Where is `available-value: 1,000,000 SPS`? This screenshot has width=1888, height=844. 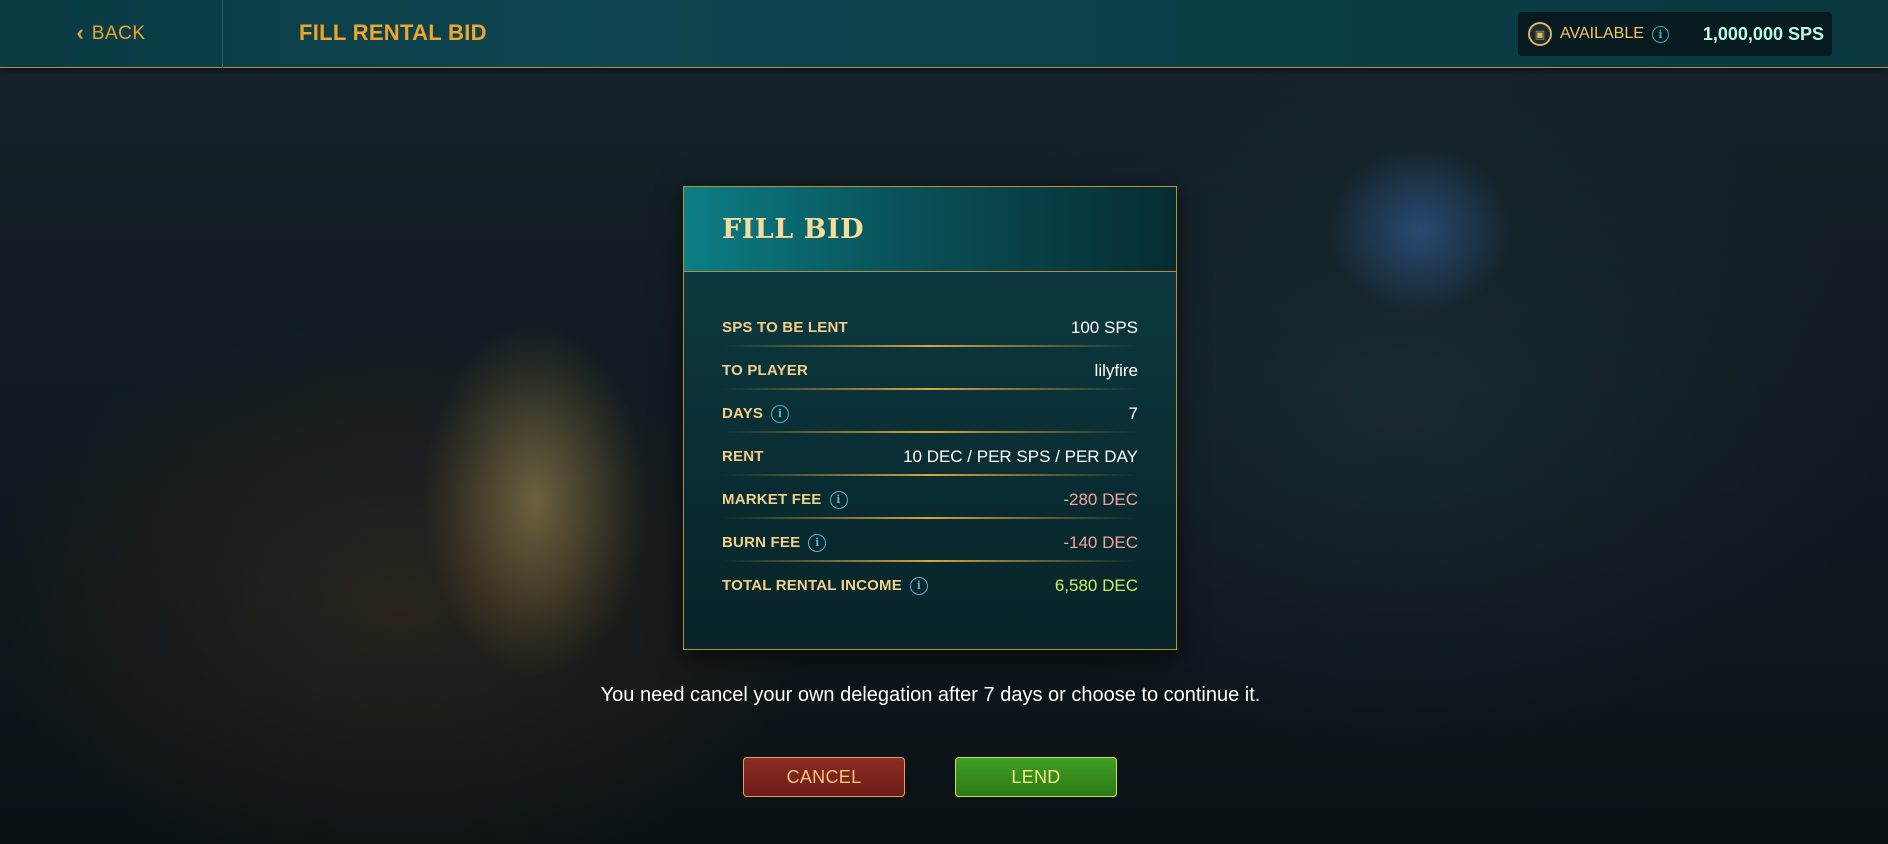
available-value: 1,000,000 SPS is located at coordinates (1763, 33).